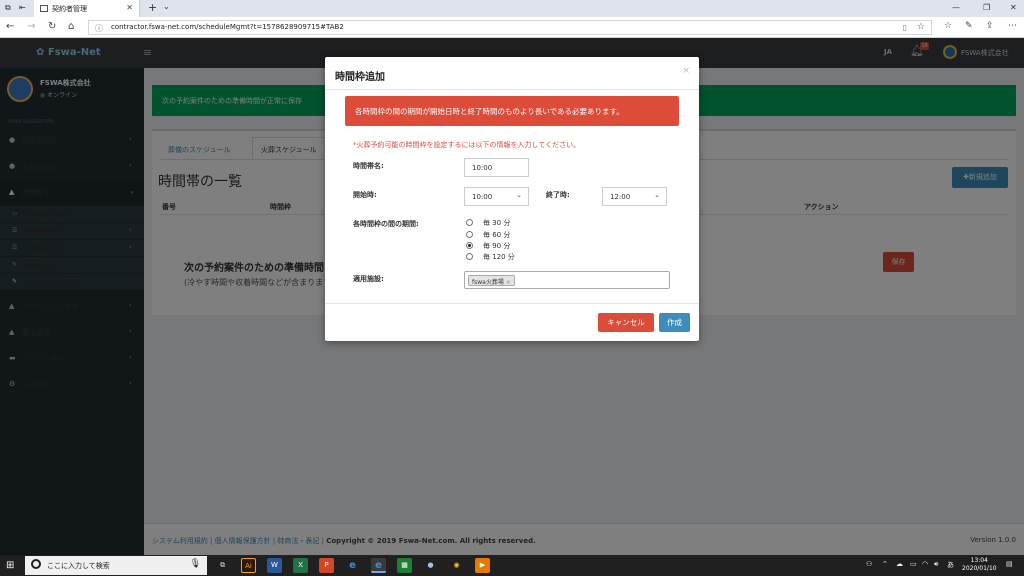  I want to click on illustrator-icon: Ai, so click(248, 565).